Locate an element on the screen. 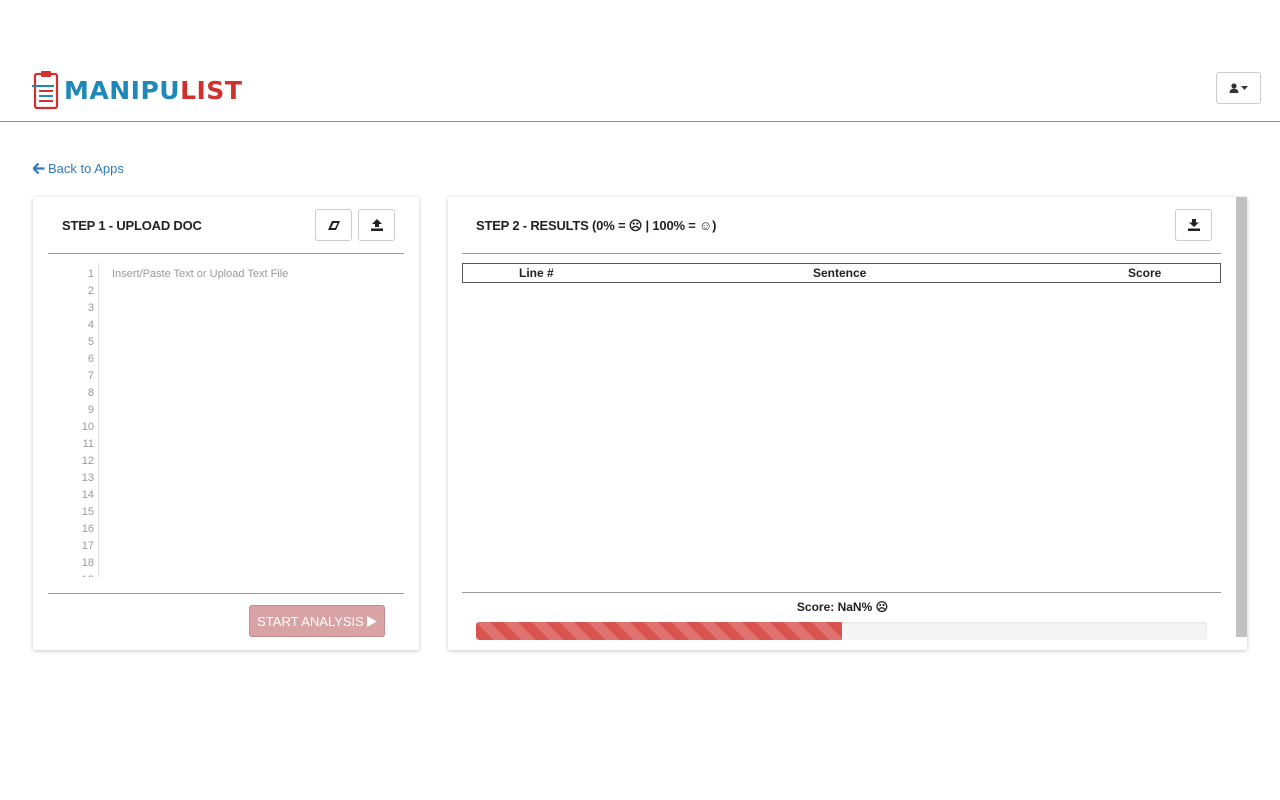  line-number: 17 is located at coordinates (87, 546).